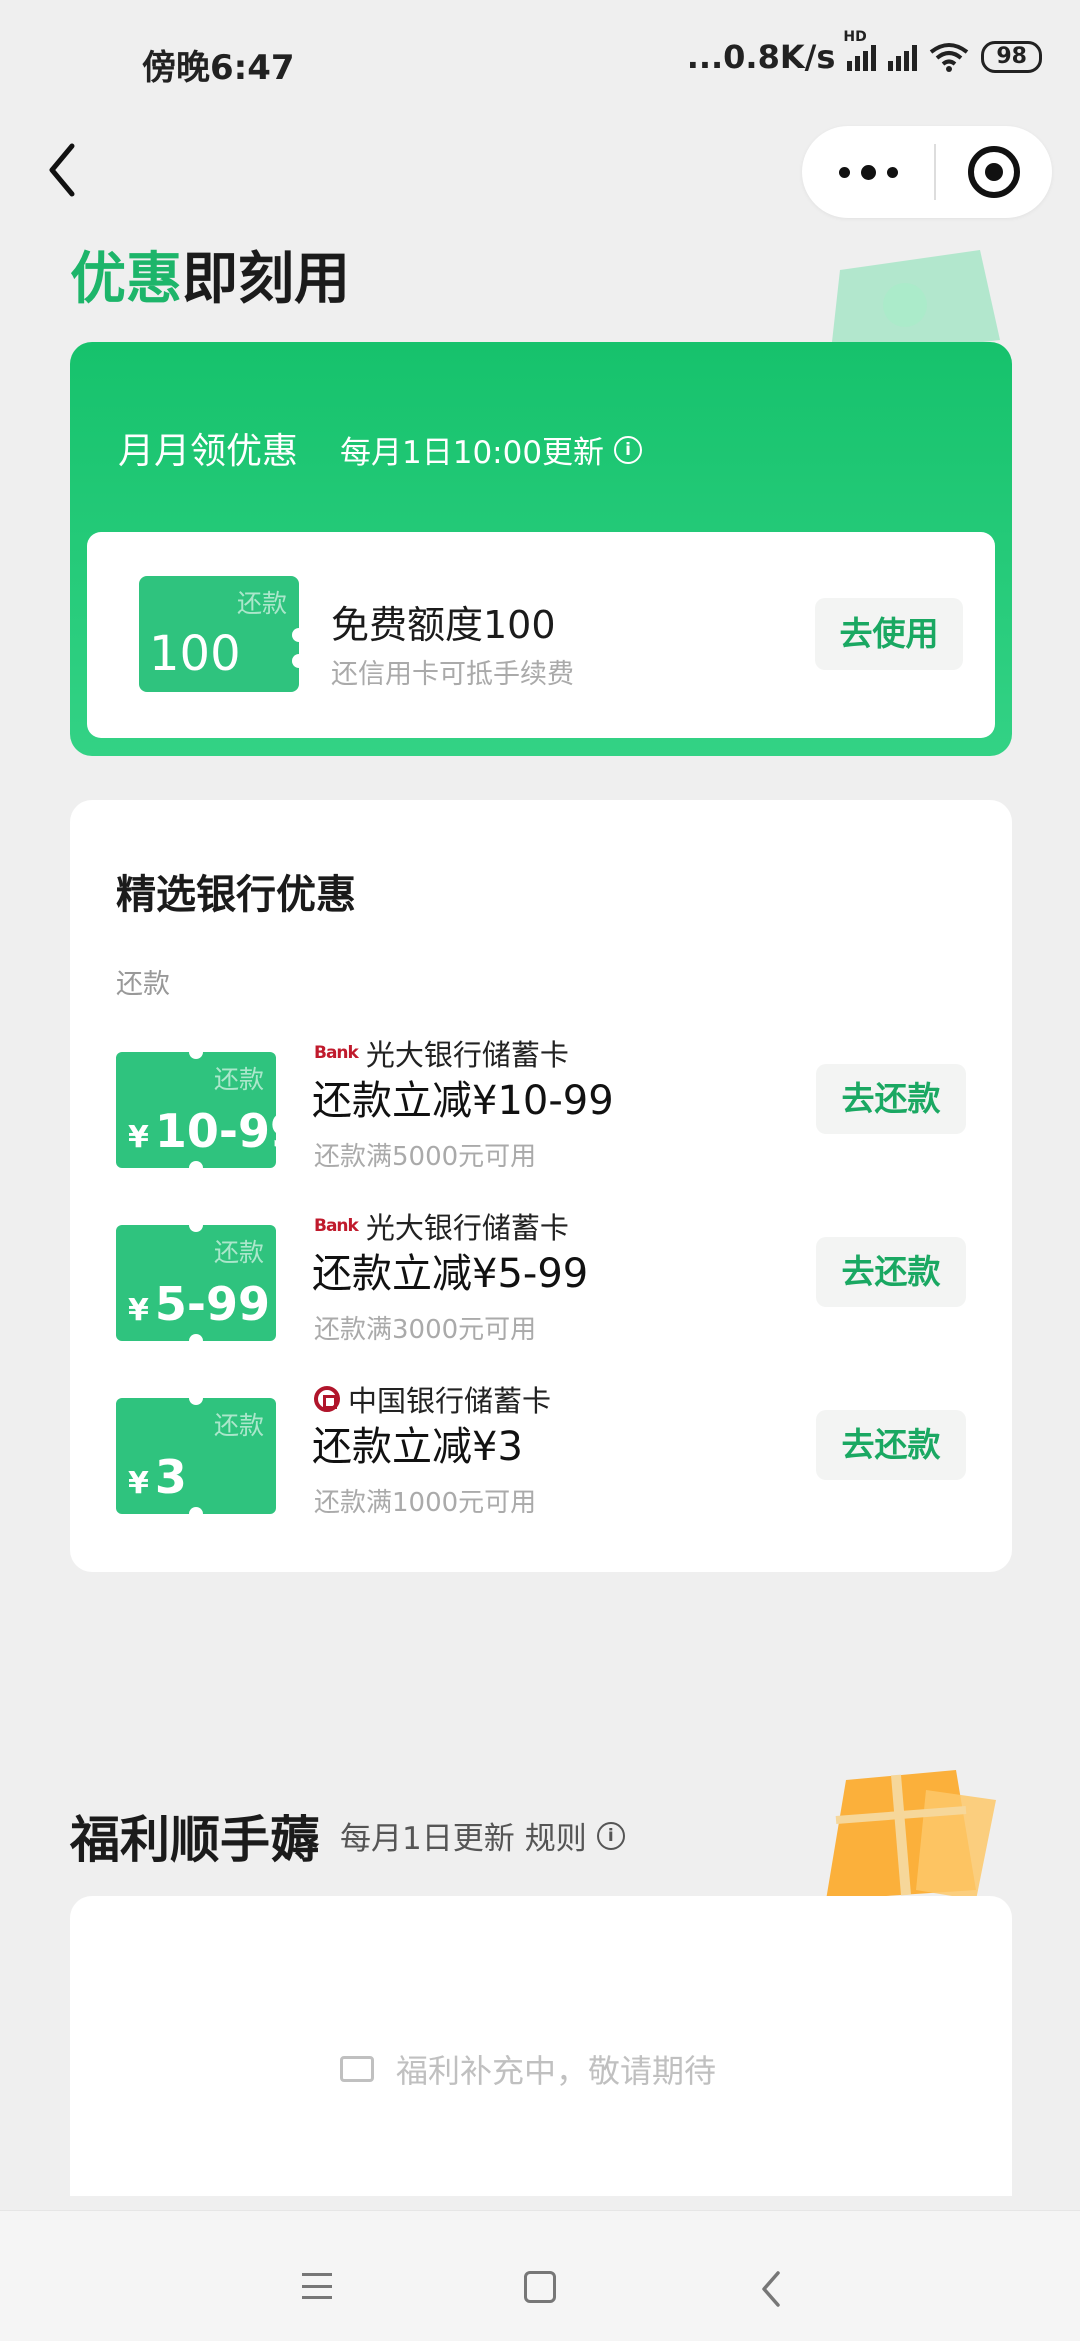 The height and width of the screenshot is (2341, 1080). Describe the element at coordinates (868, 172) in the screenshot. I see `more-dots-icon` at that location.